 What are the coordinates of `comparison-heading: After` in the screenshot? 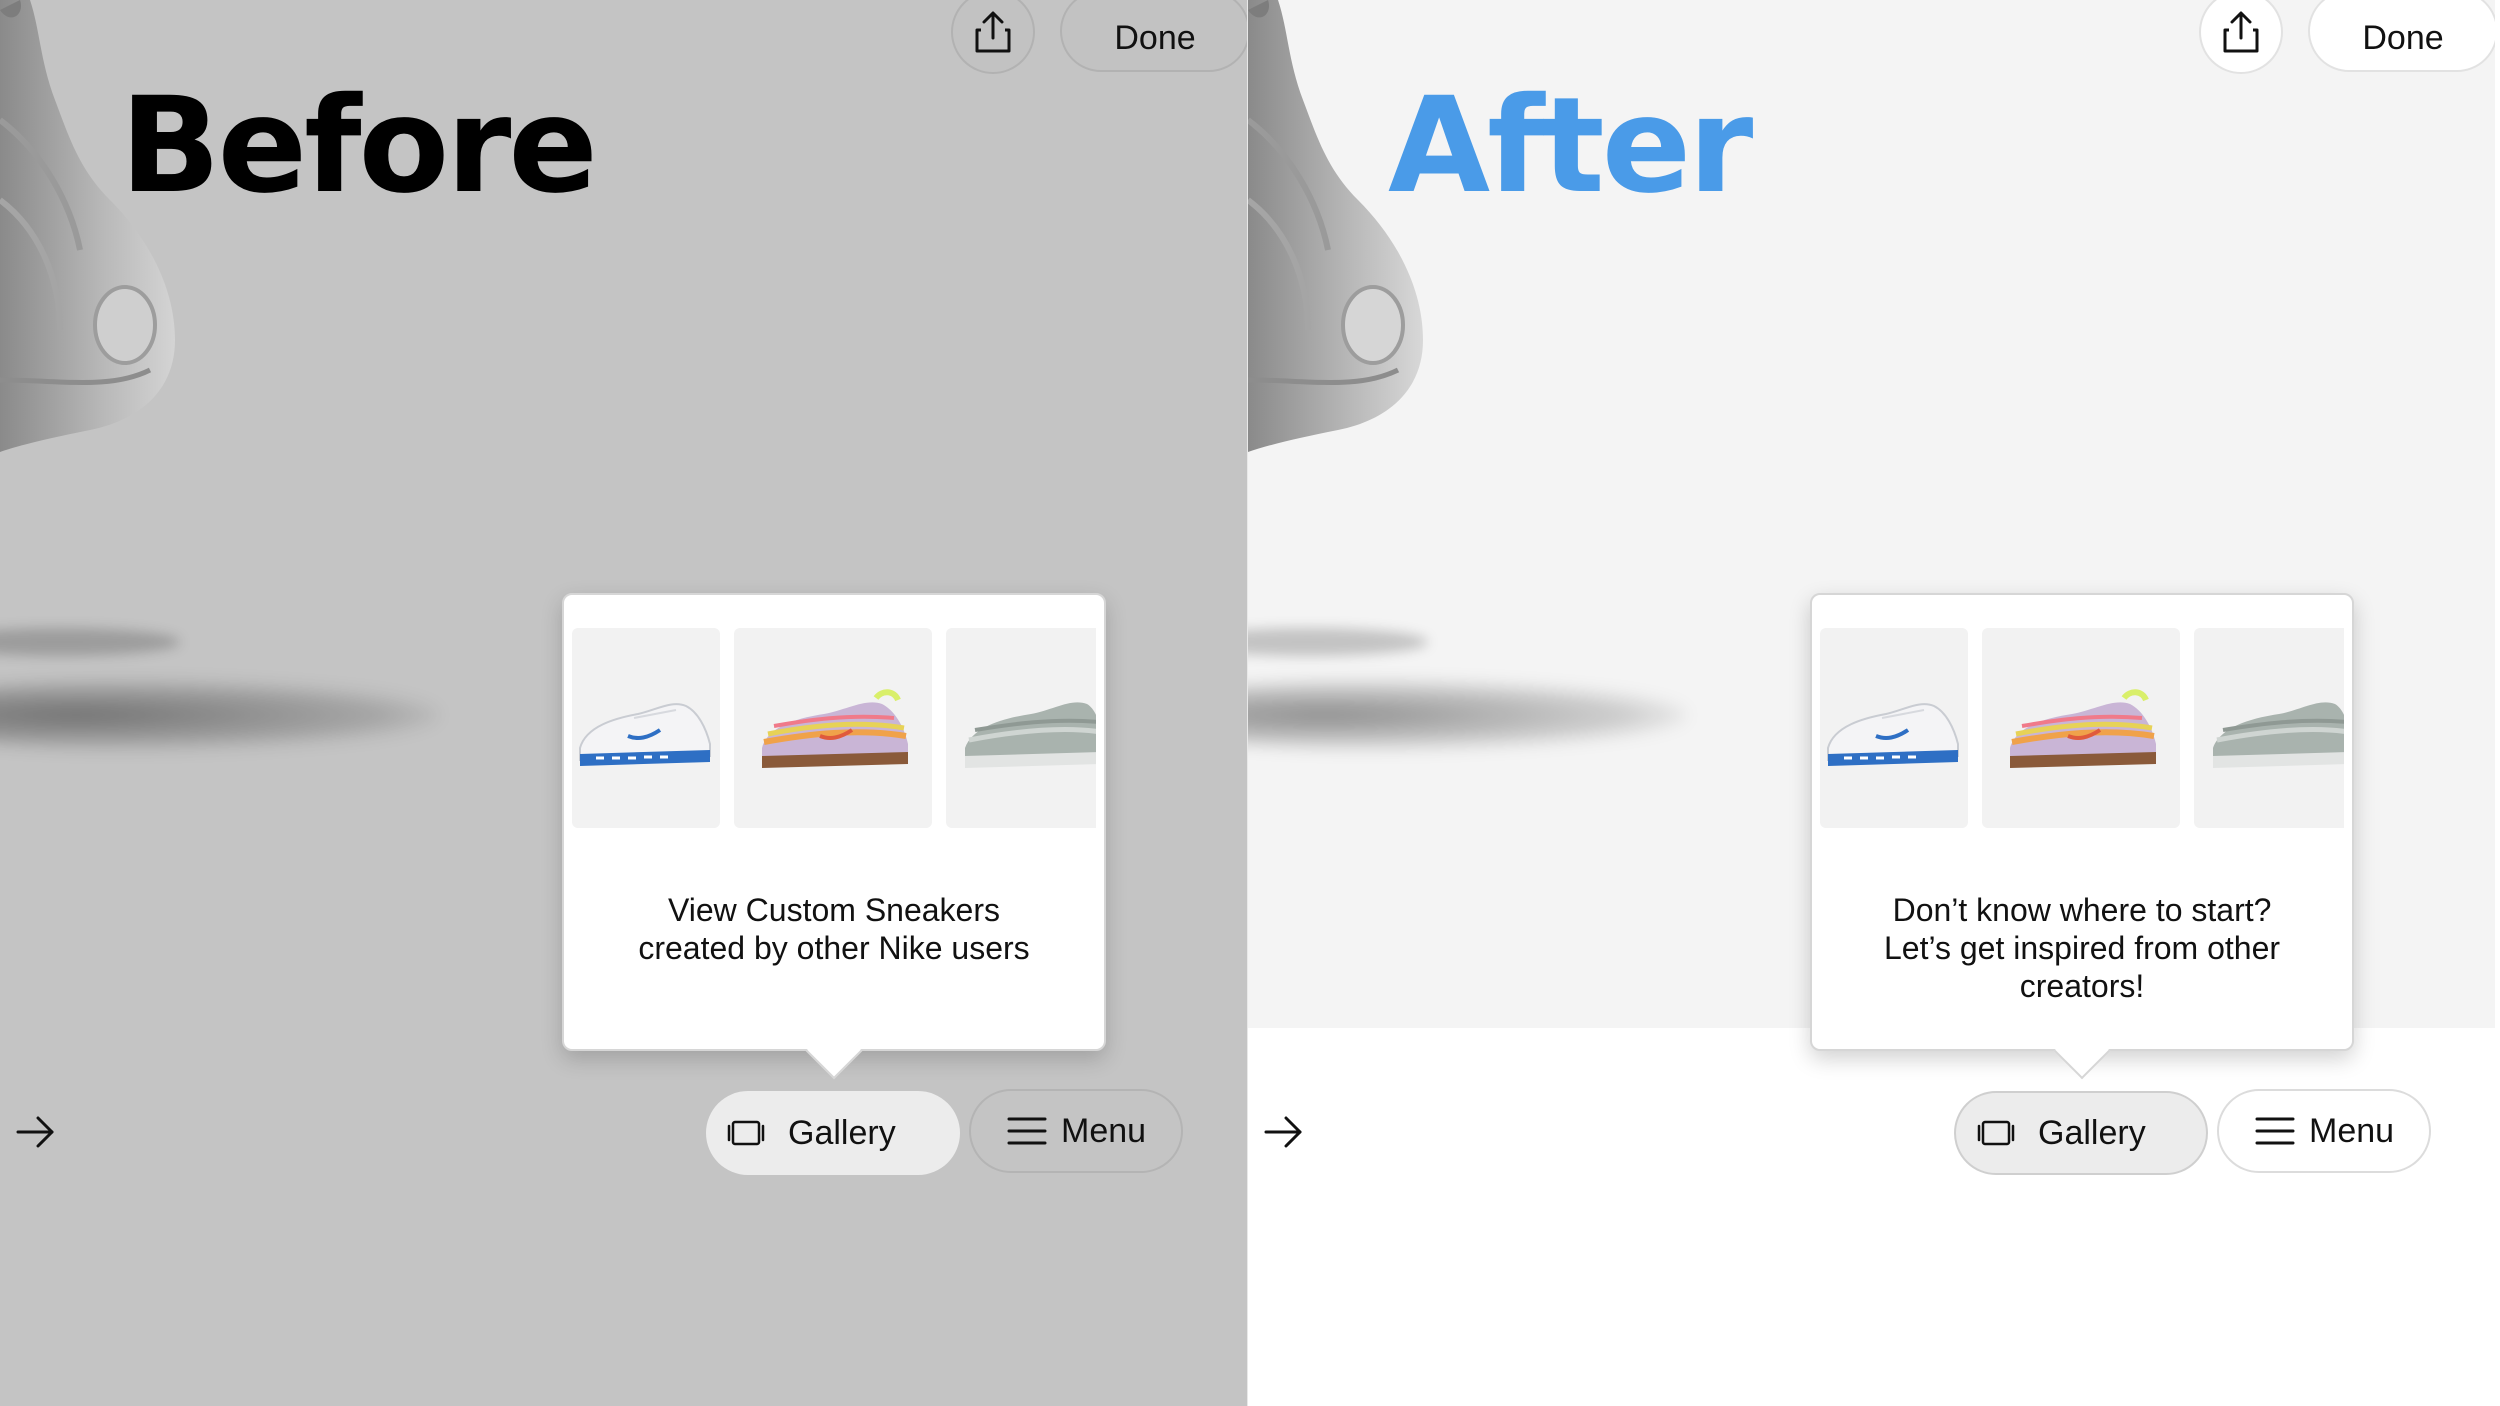 It's located at (1570, 146).